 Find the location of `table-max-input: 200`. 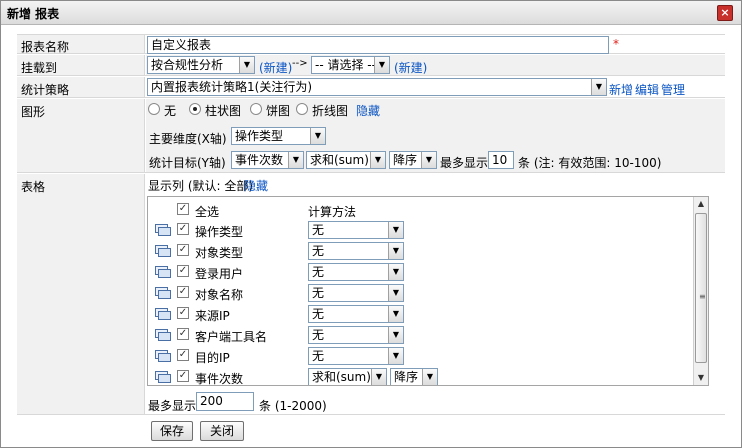

table-max-input: 200 is located at coordinates (225, 401).